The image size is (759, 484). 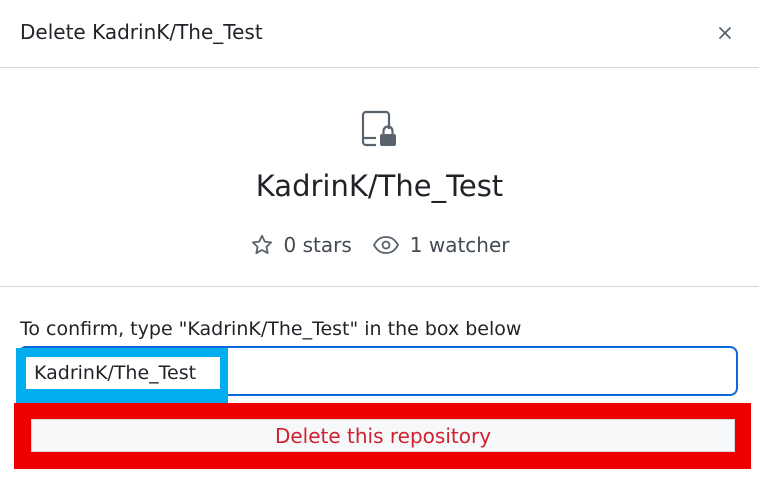 I want to click on eye-icon, so click(x=385, y=245).